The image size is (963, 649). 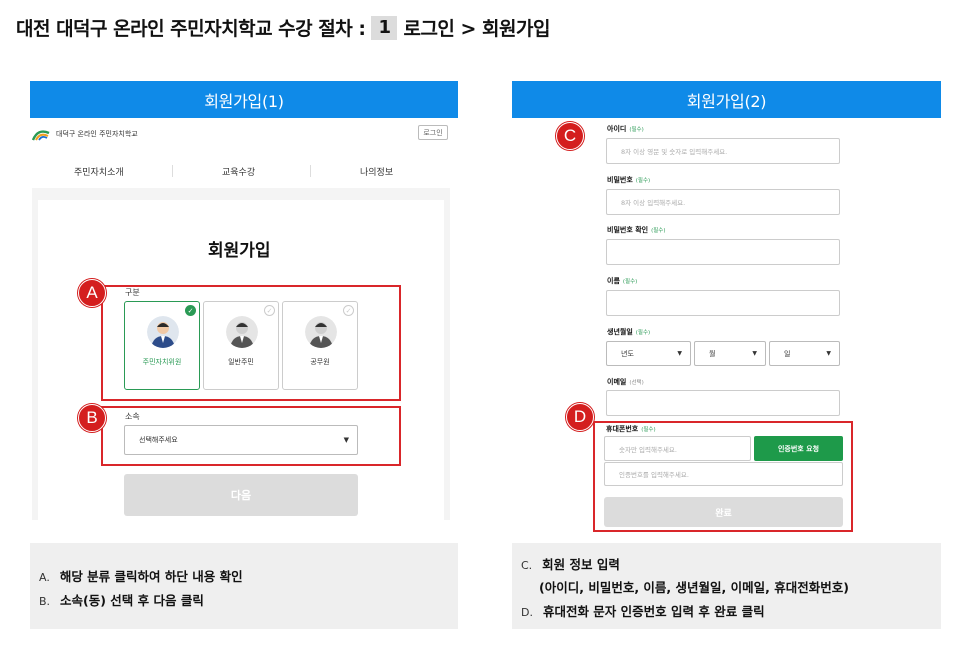 I want to click on email-label: 이메일 (선택), so click(x=625, y=382).